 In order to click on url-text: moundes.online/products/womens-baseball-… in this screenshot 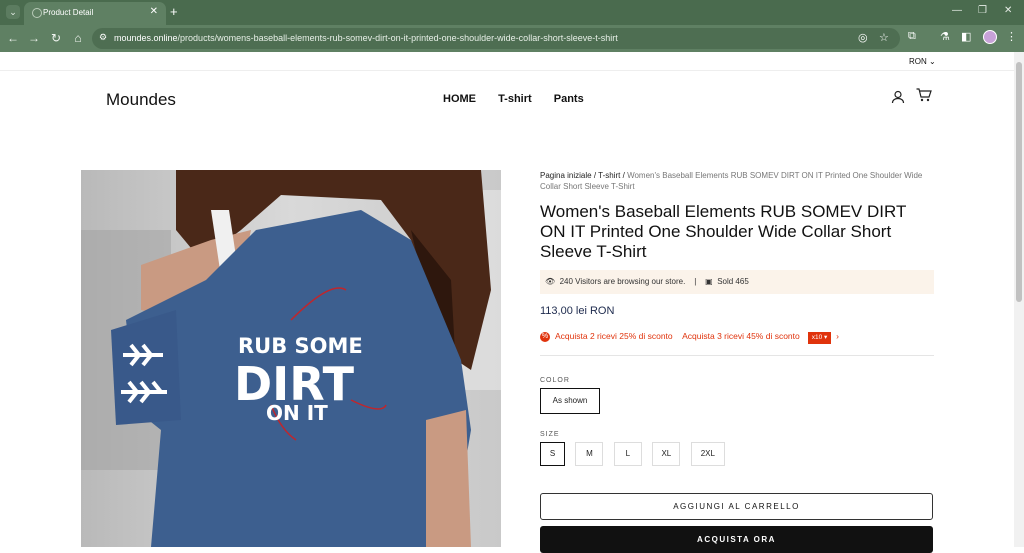, I will do `click(366, 38)`.